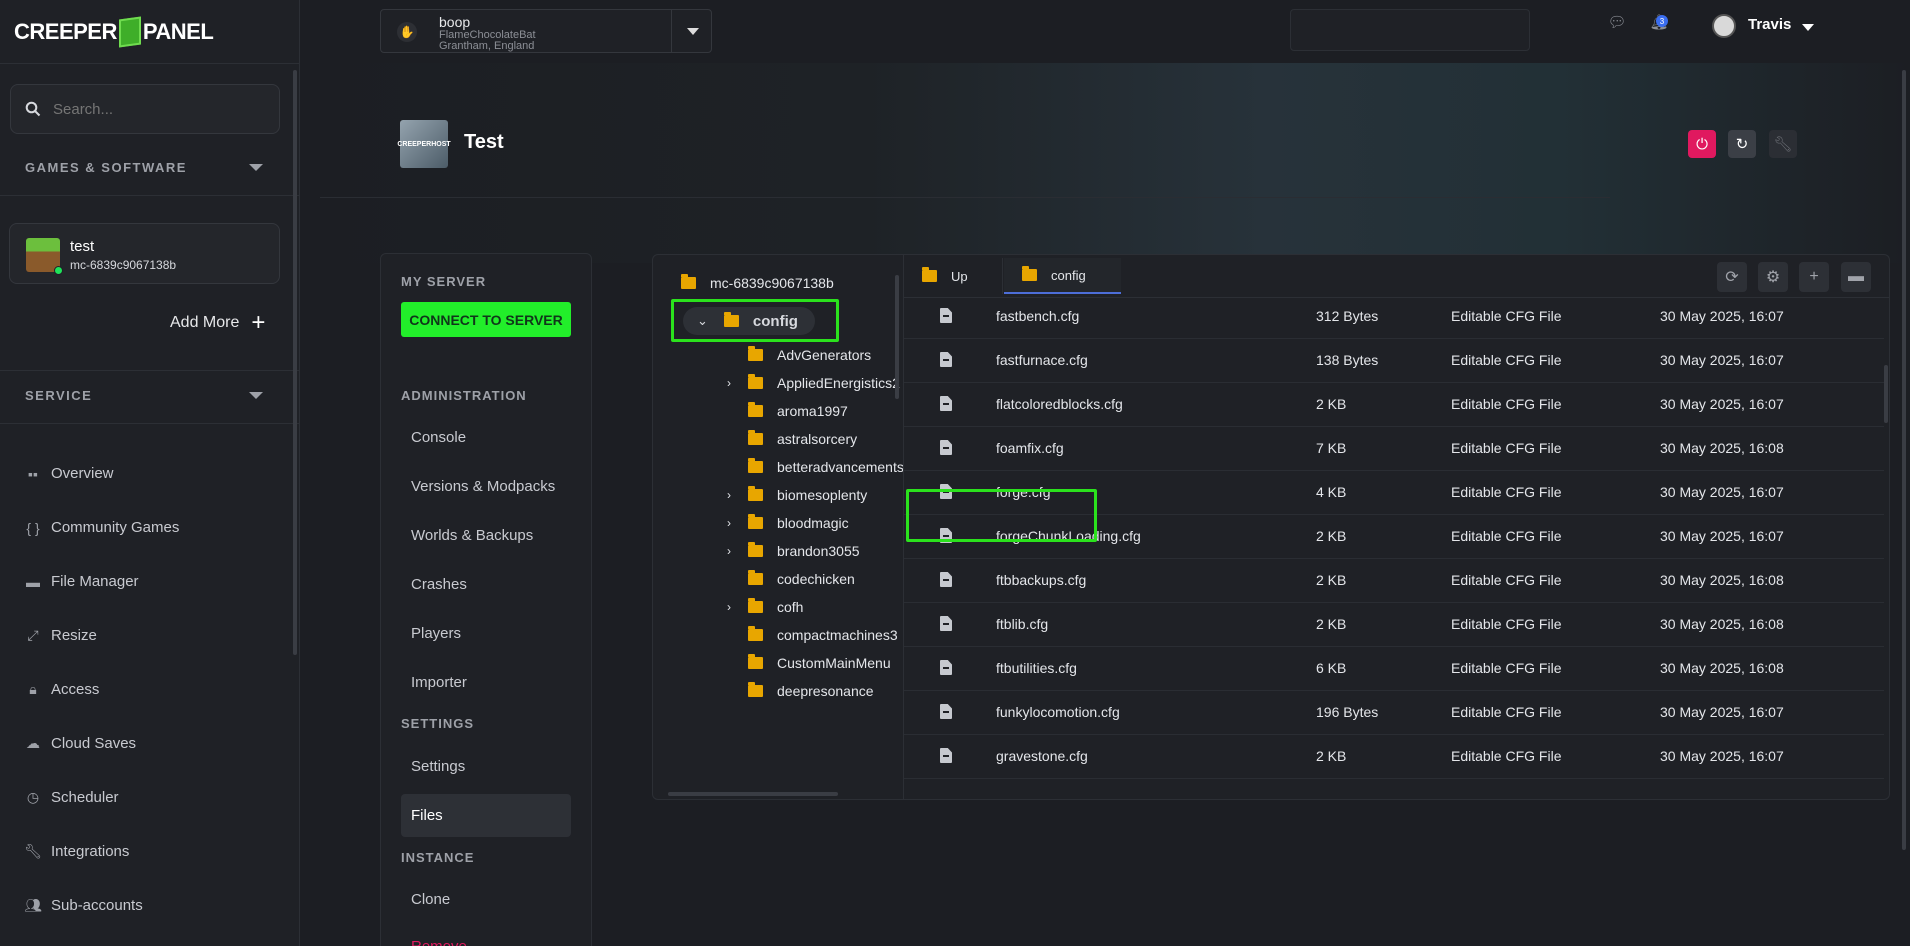  What do you see at coordinates (1732, 277) in the screenshot?
I see `refresh-button: ⟳` at bounding box center [1732, 277].